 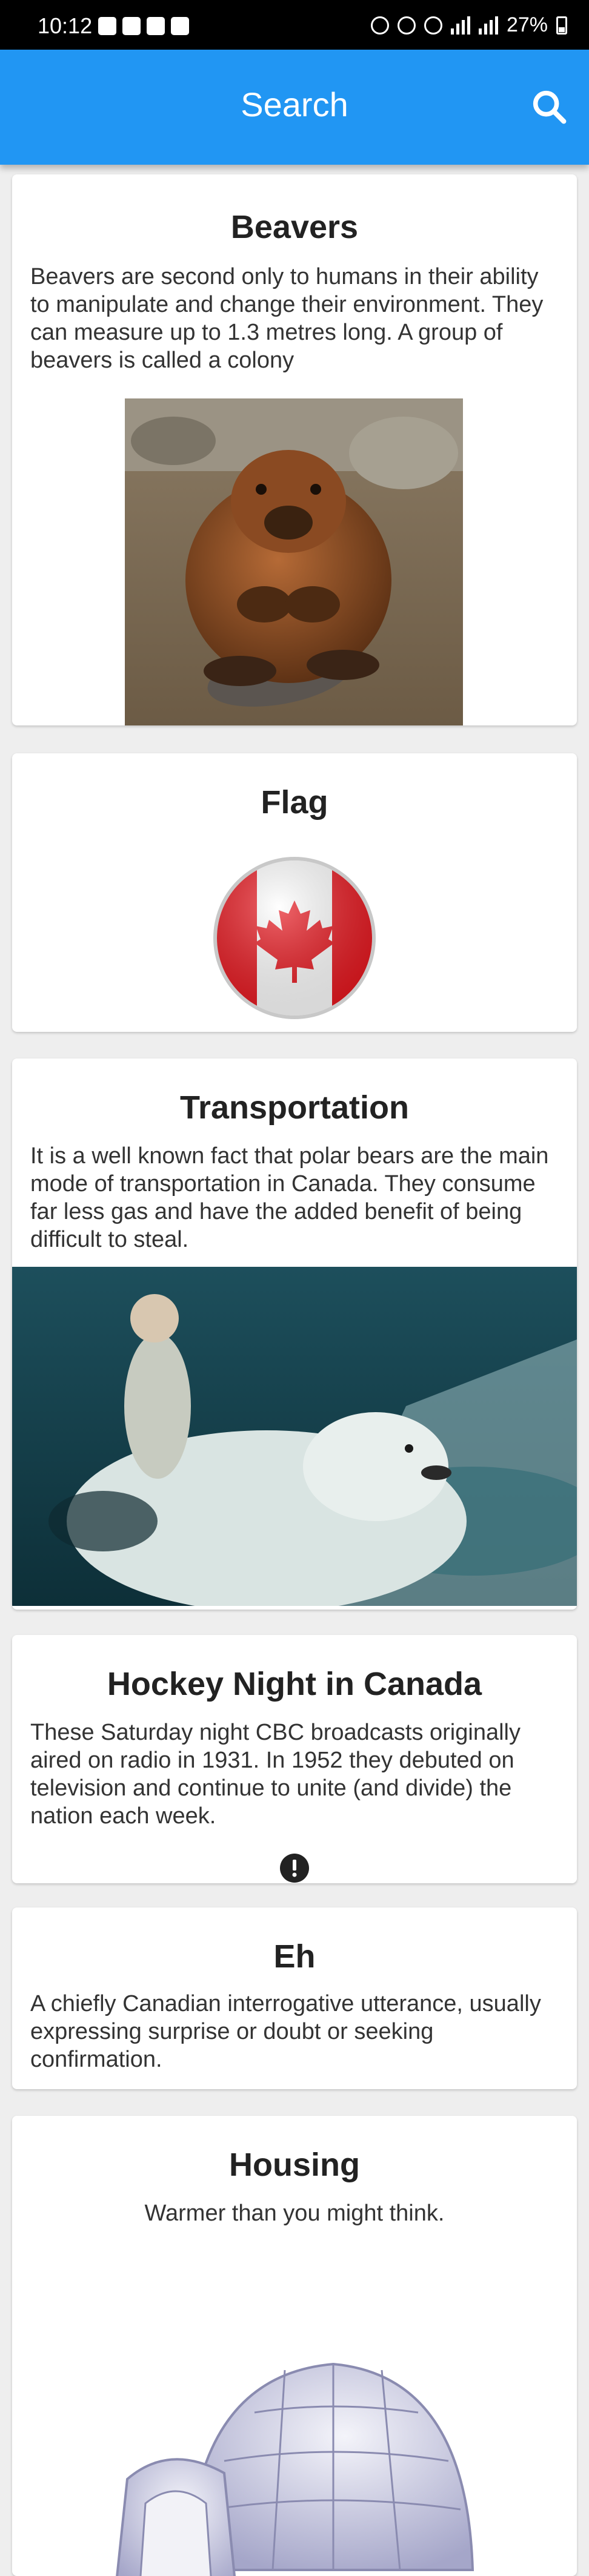 What do you see at coordinates (294, 2165) in the screenshot?
I see `card-title: Housing` at bounding box center [294, 2165].